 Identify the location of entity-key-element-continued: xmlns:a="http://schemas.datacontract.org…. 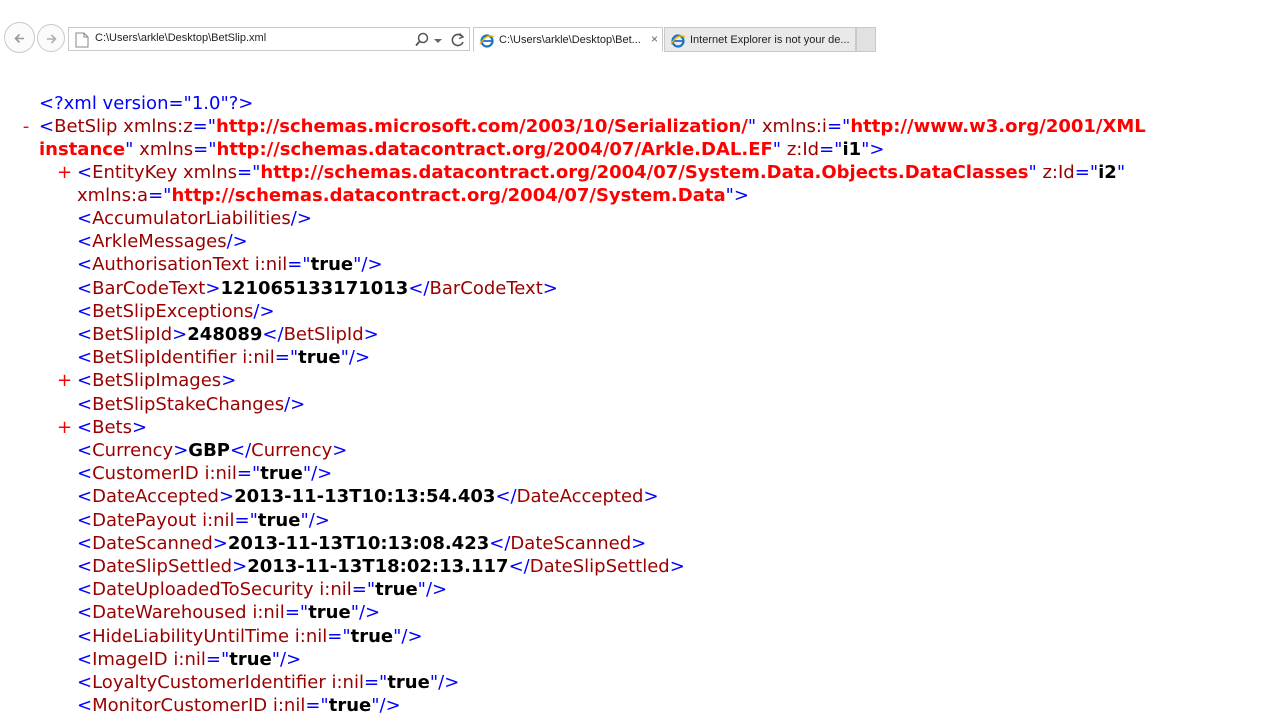
(413, 195).